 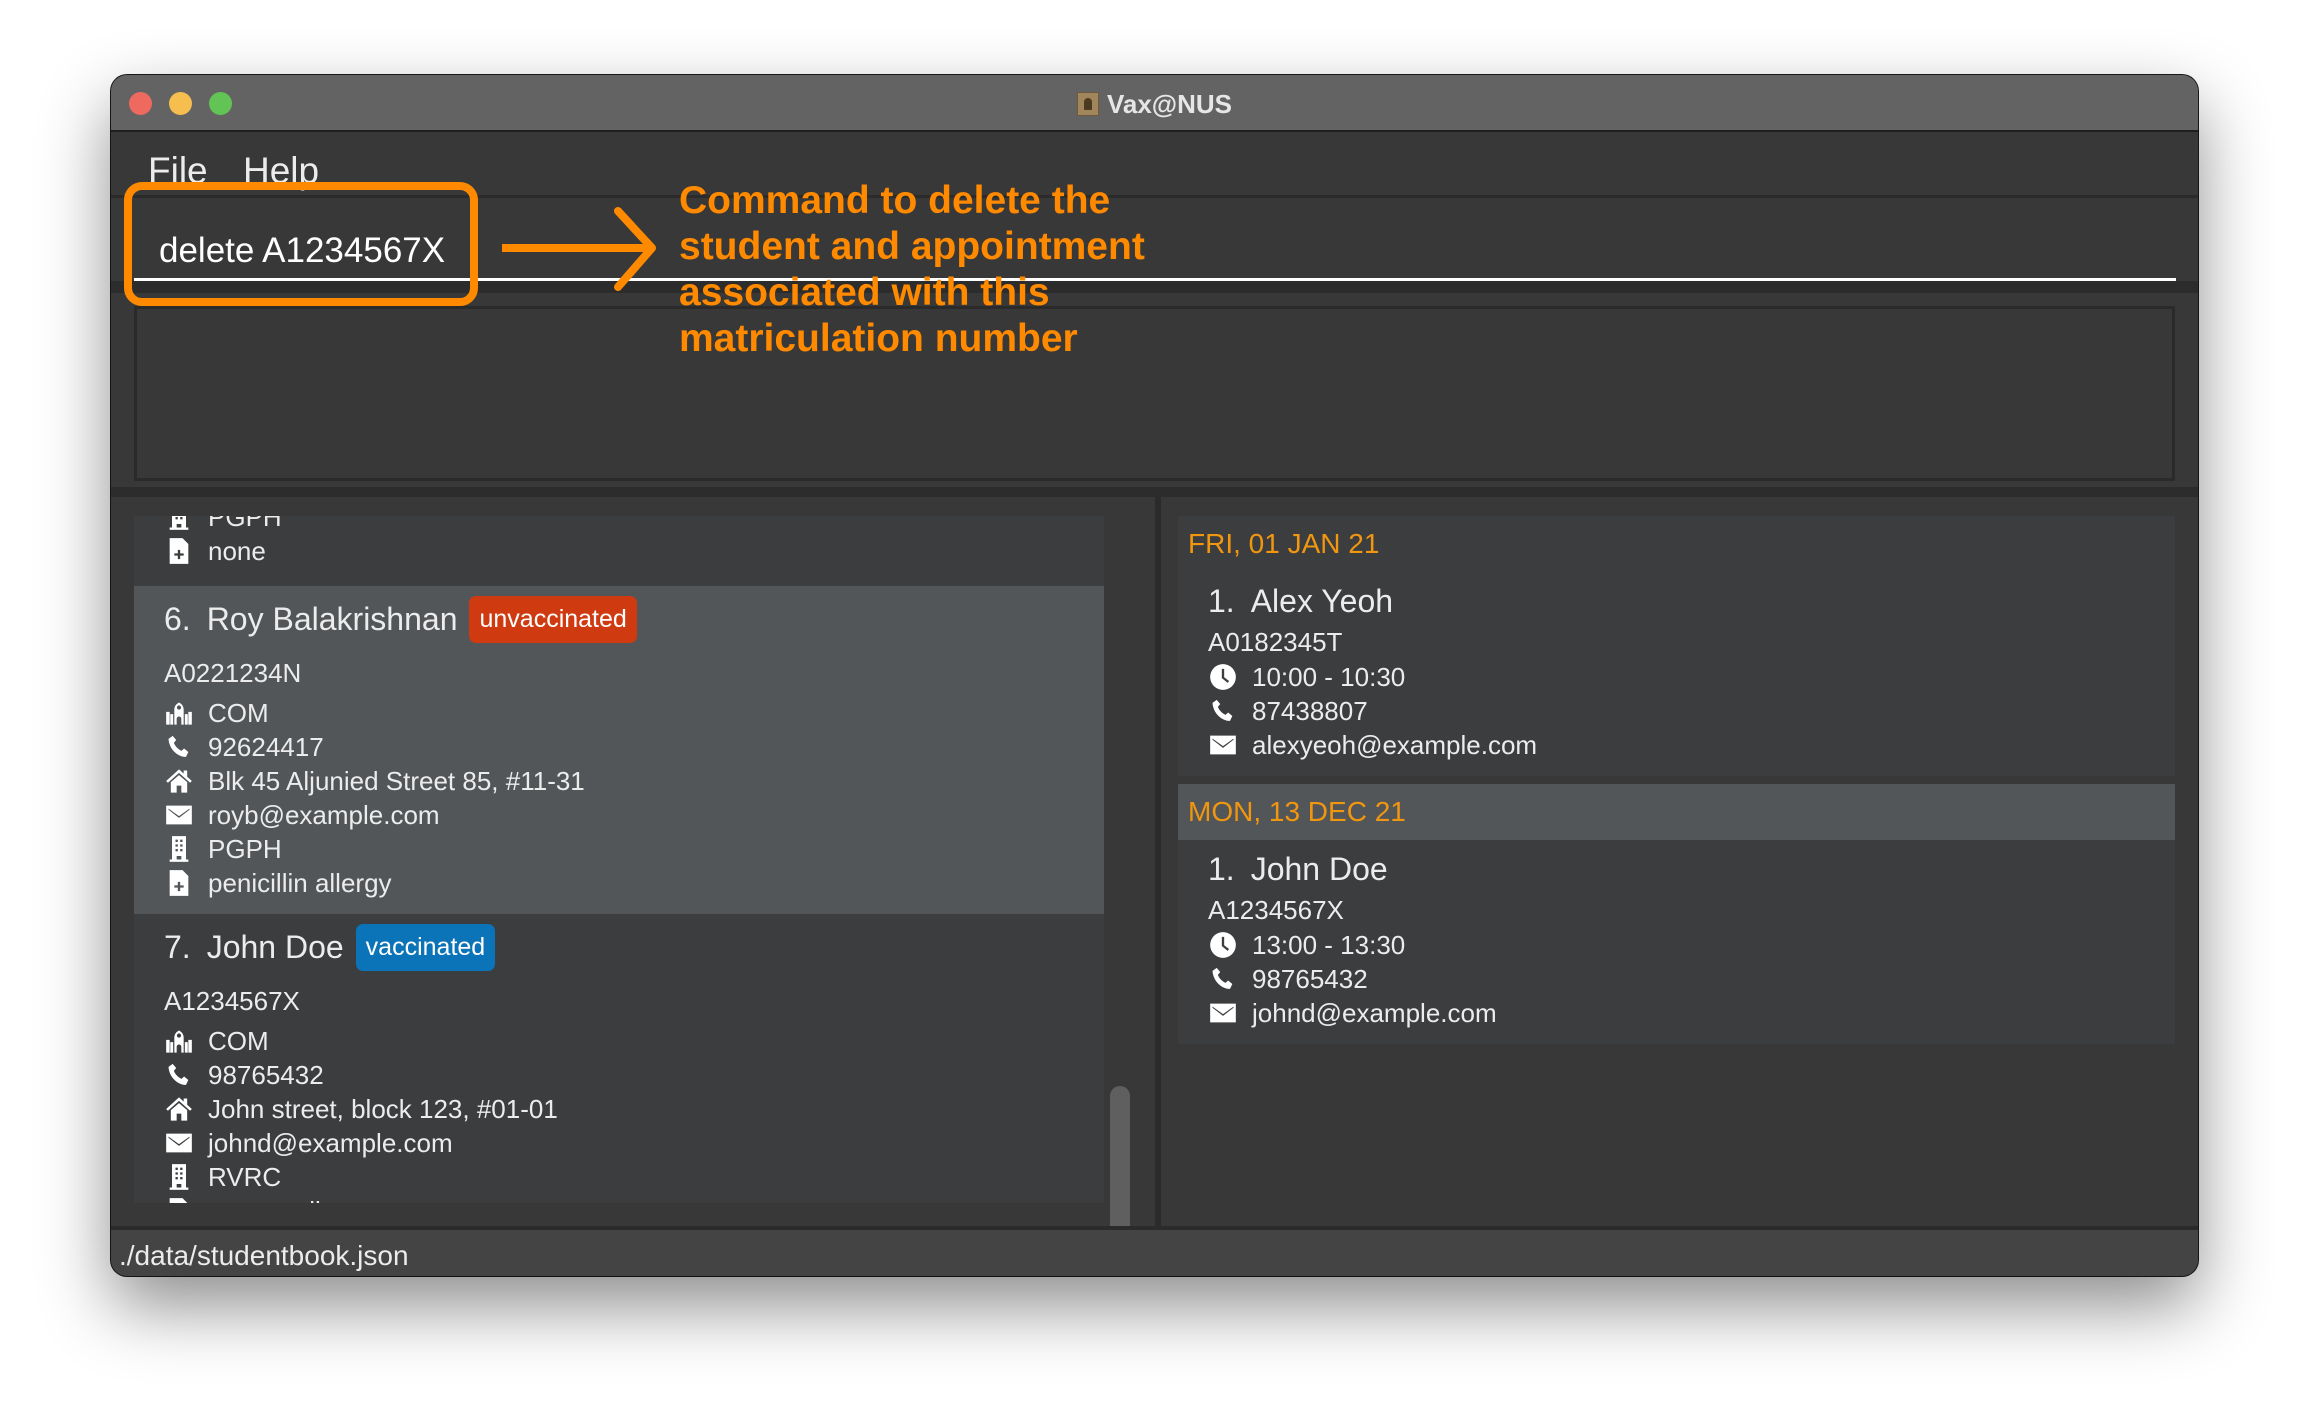 I want to click on time-row: 13:00 - 13:30, so click(x=1691, y=945).